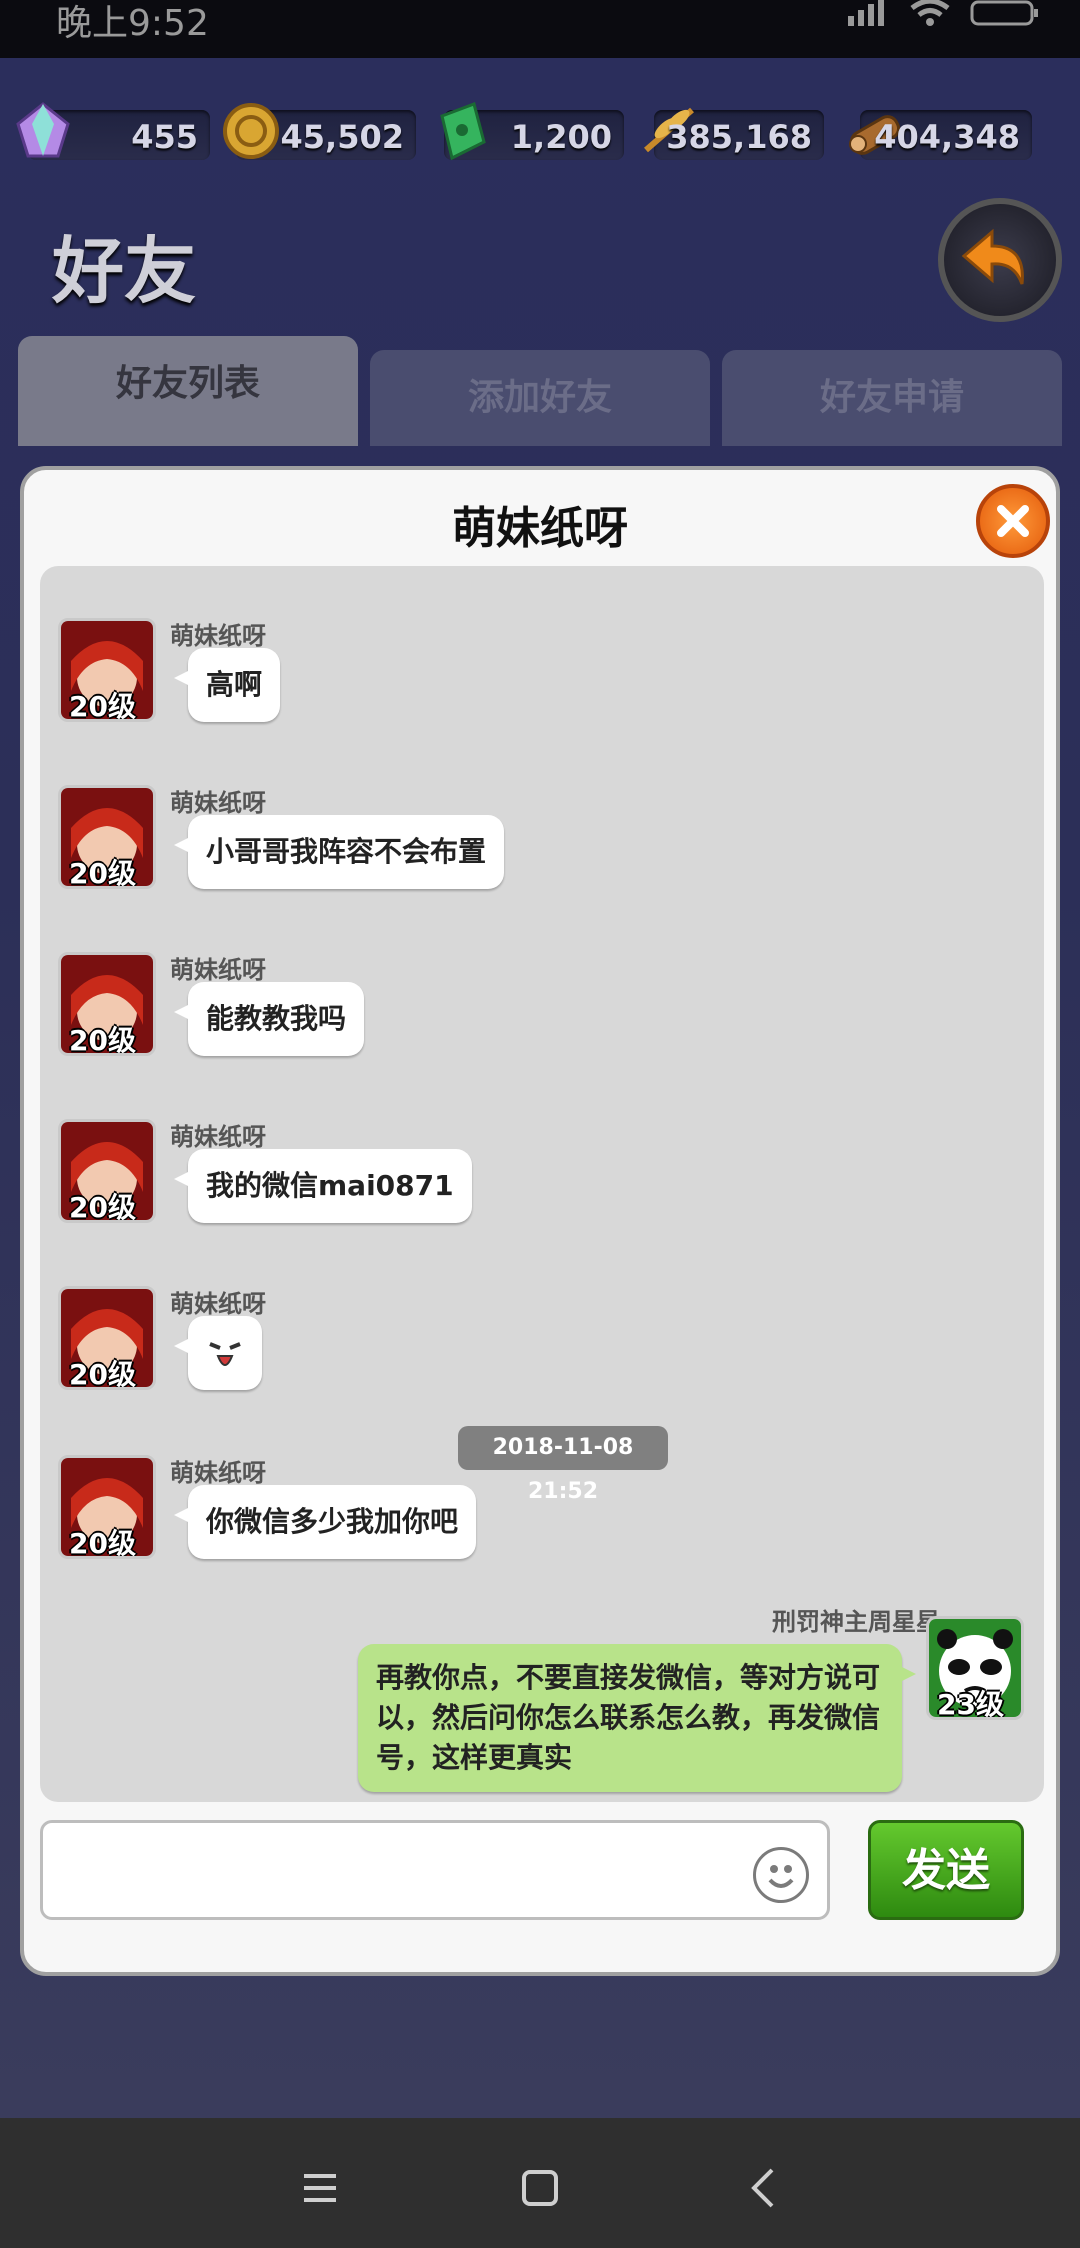 This screenshot has width=1080, height=2248. I want to click on chat-input-row: 发送, so click(542, 1875).